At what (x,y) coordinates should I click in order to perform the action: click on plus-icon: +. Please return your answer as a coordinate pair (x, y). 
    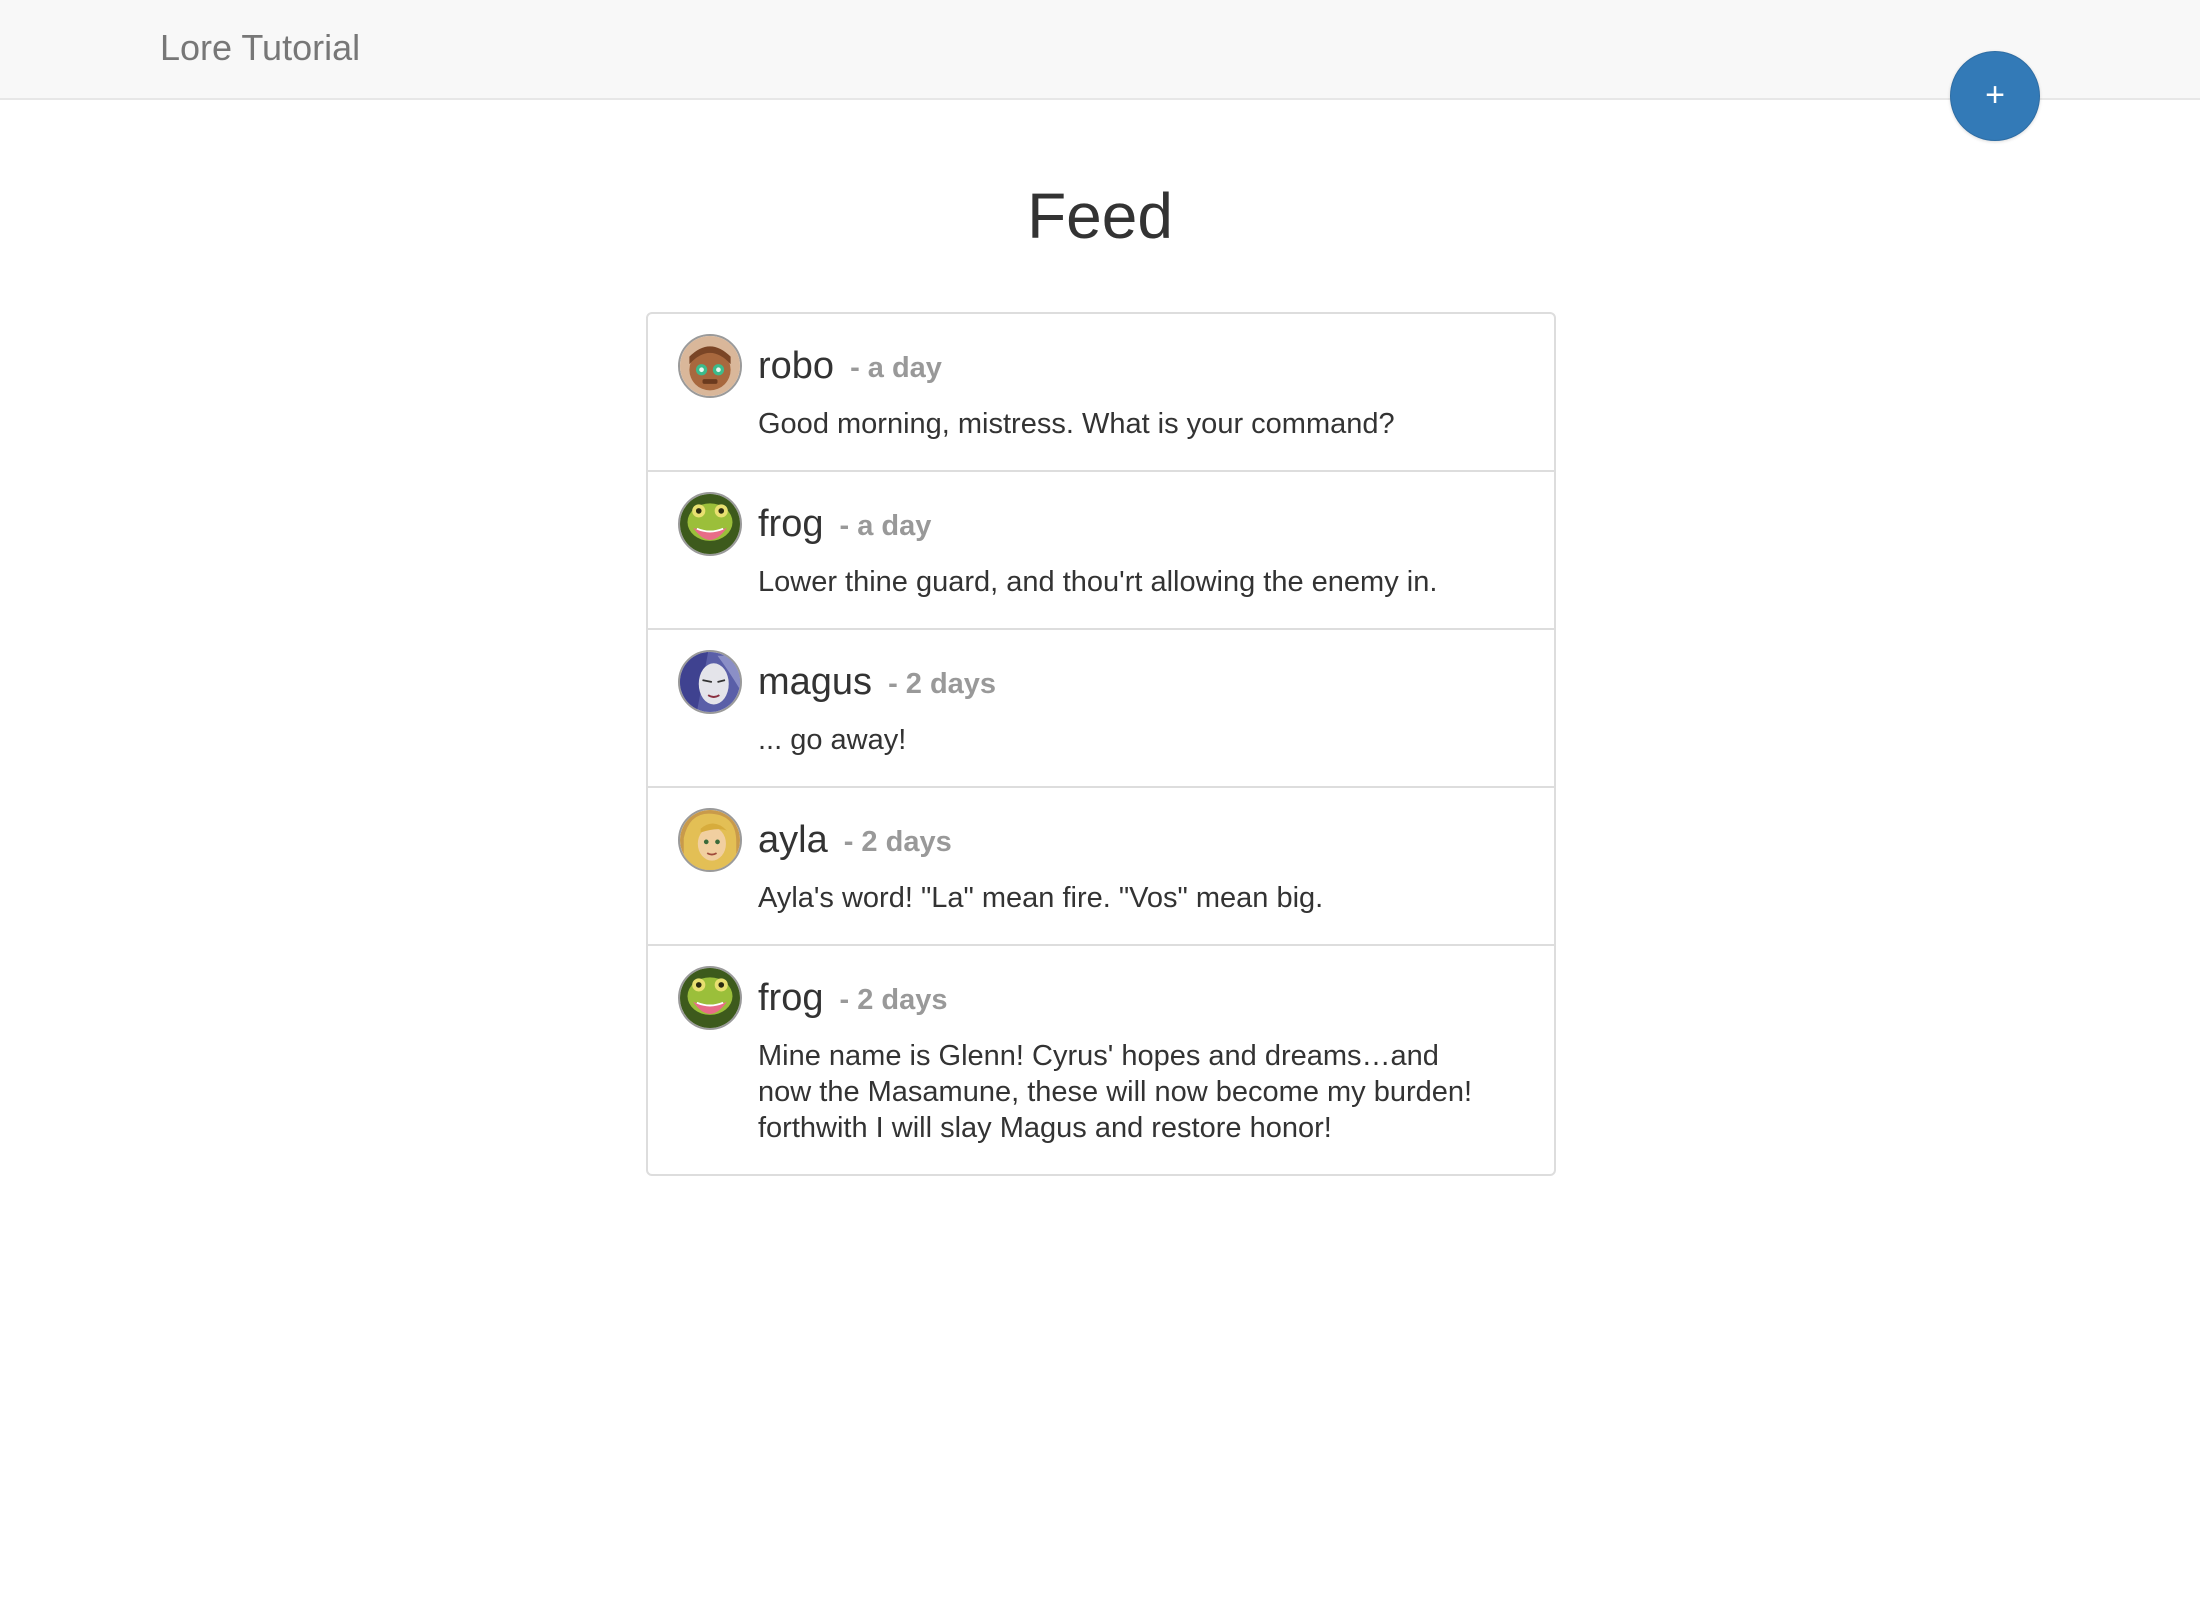
    Looking at the image, I should click on (1995, 95).